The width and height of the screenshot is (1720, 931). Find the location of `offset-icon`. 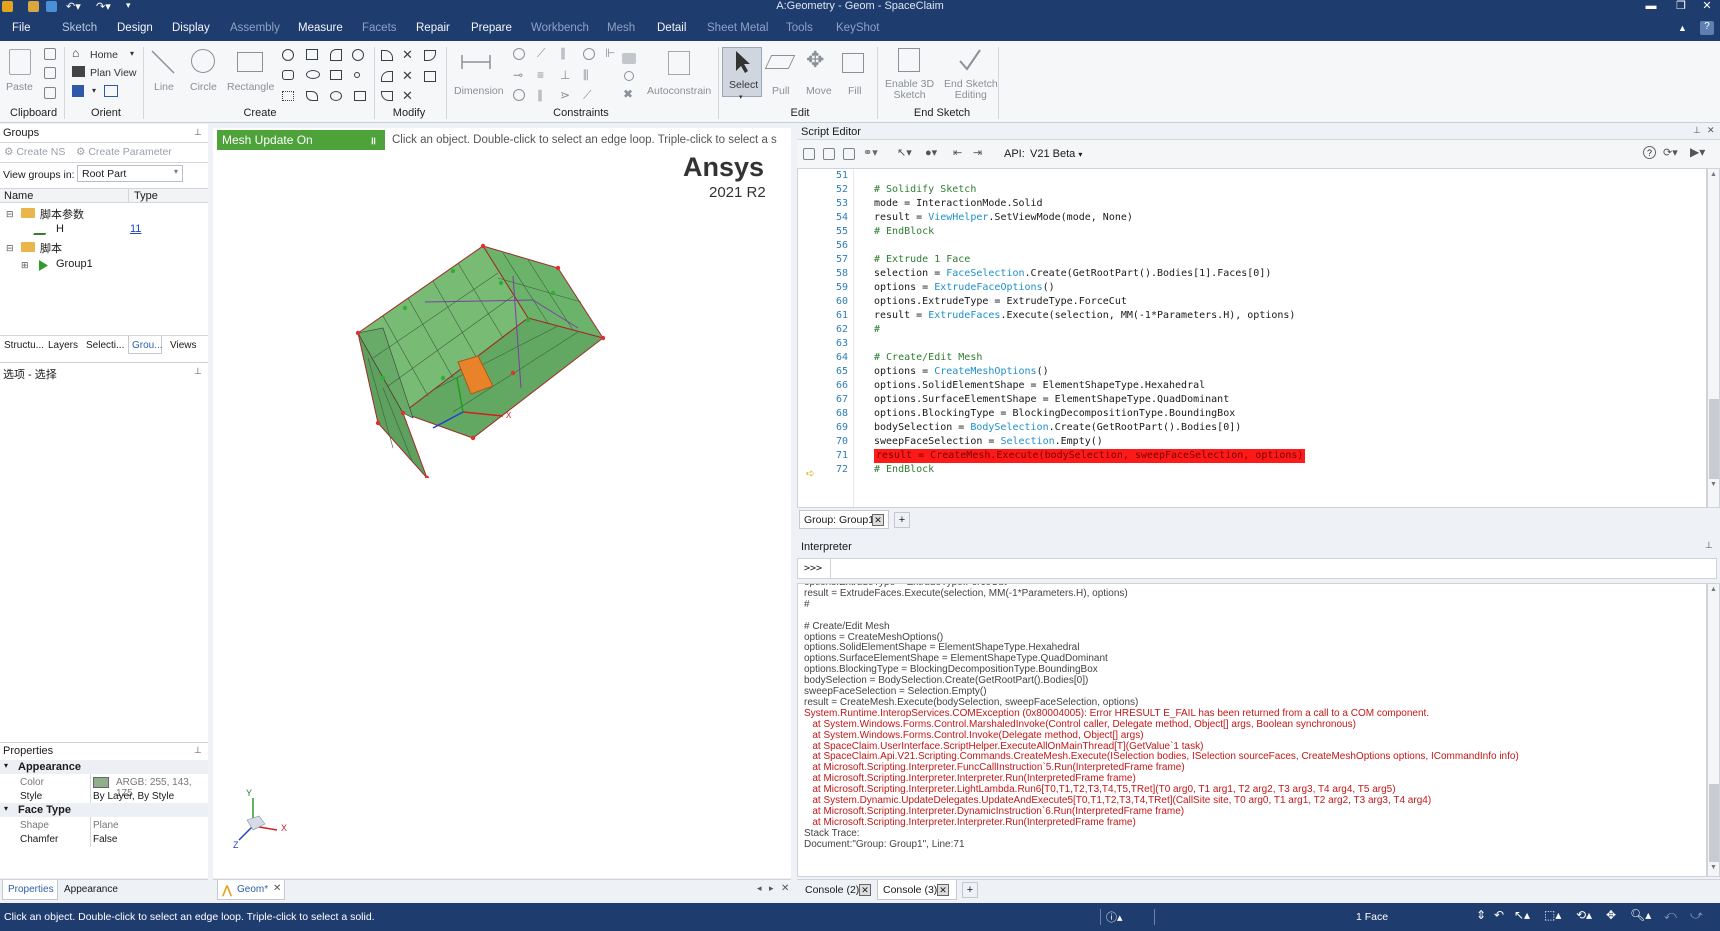

offset-icon is located at coordinates (430, 55).